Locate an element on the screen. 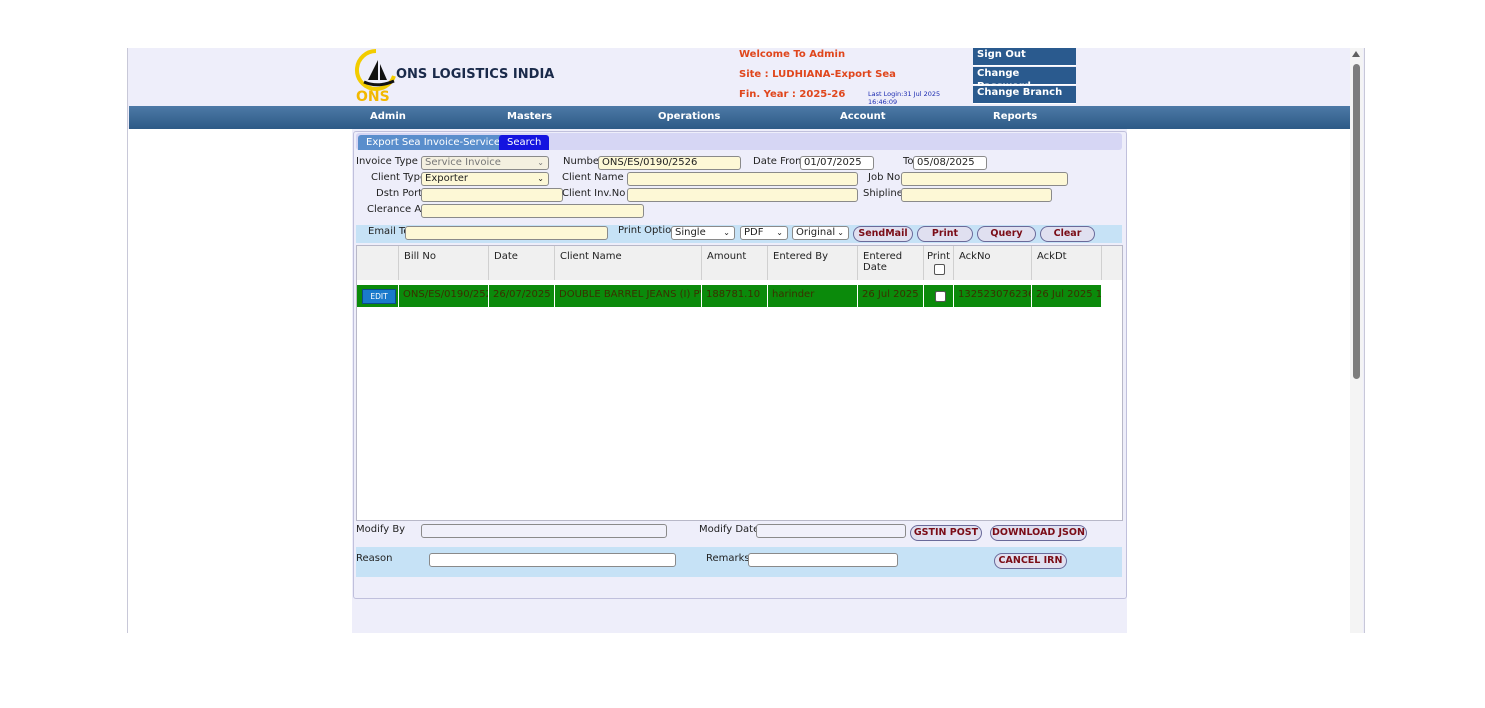  svg-text: ONS is located at coordinates (373, 96).